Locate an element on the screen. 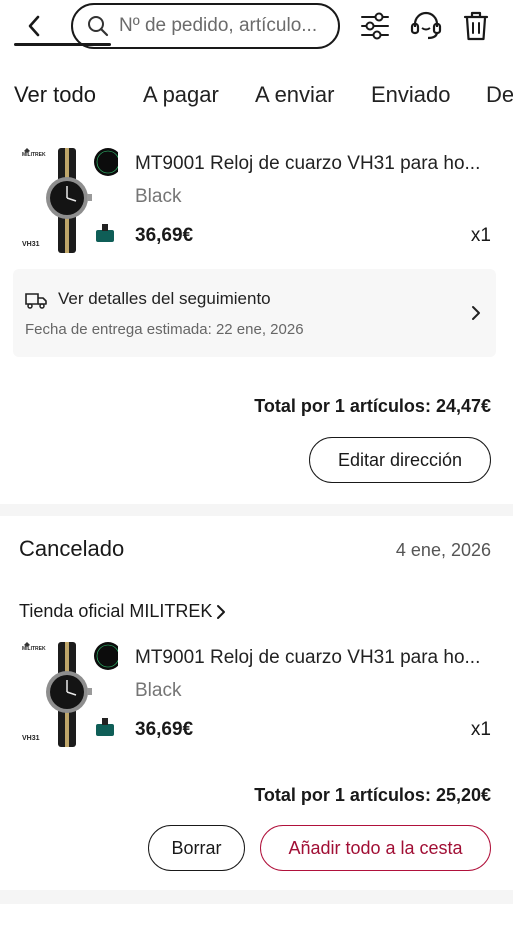 The image size is (513, 928). store-link: Tienda oficial MILITREK is located at coordinates (122, 611).